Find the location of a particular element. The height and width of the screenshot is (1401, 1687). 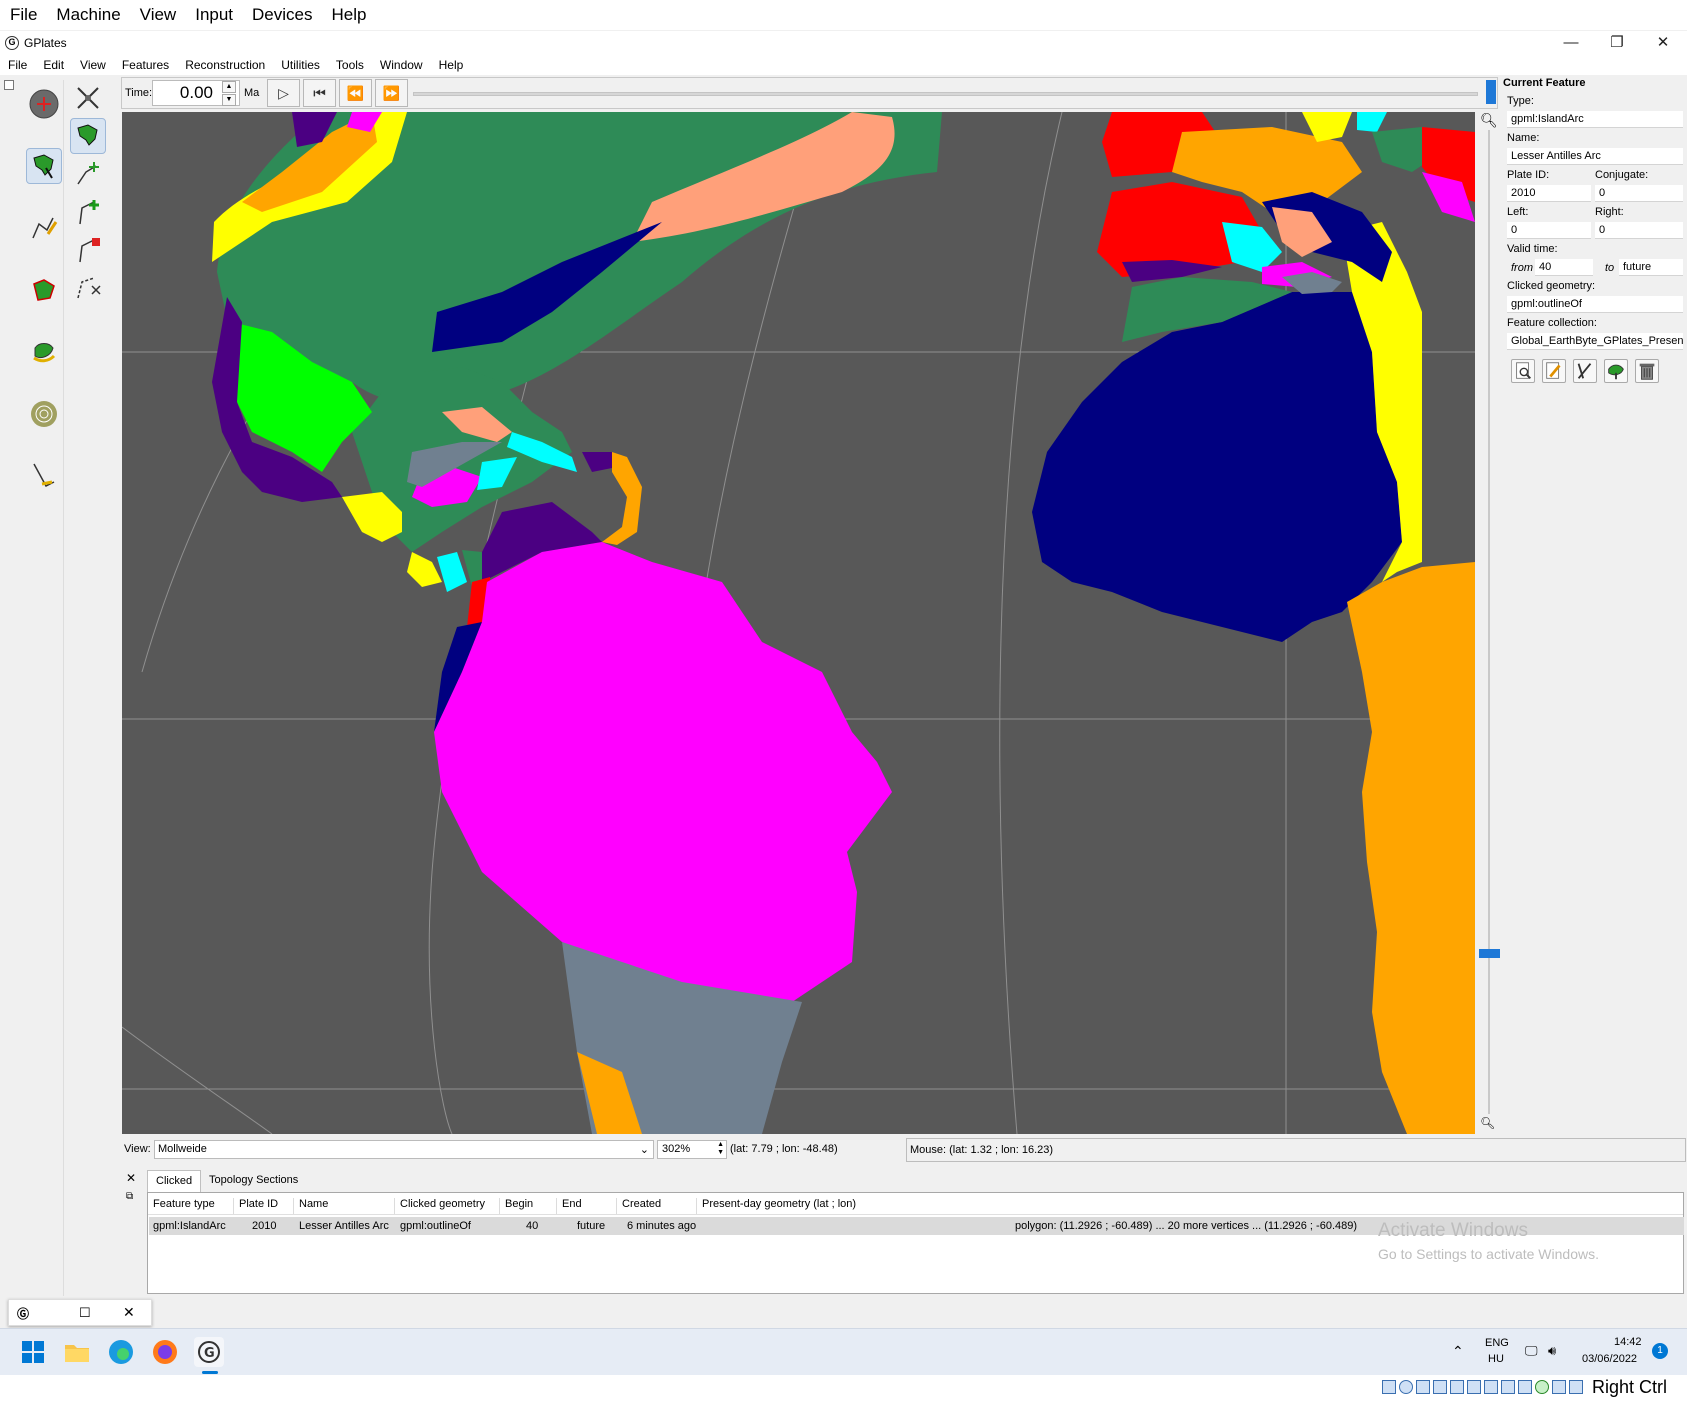

dock-close-icon: ✕ is located at coordinates (131, 1178).